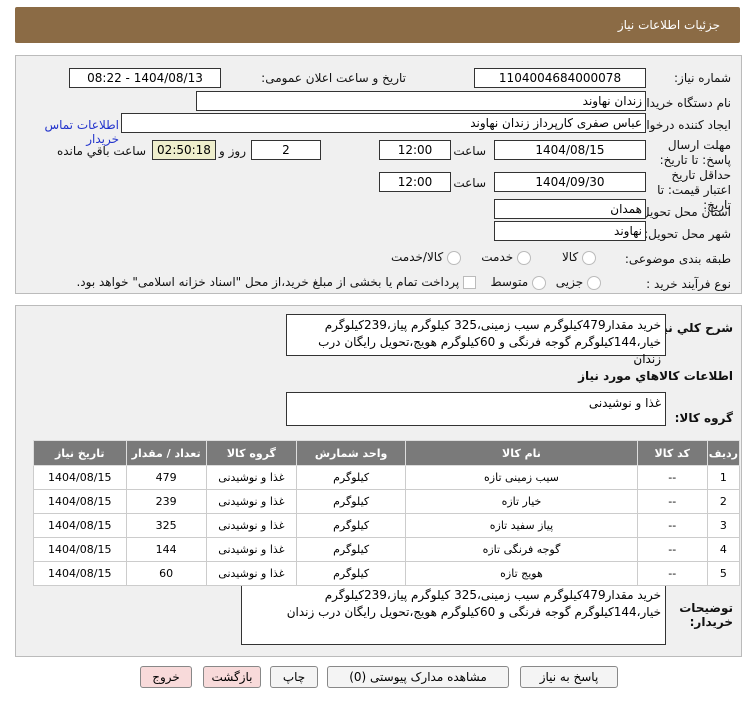 The image size is (755, 702). Describe the element at coordinates (521, 525) in the screenshot. I see `table-cell: پیاز سفید تازه` at that location.